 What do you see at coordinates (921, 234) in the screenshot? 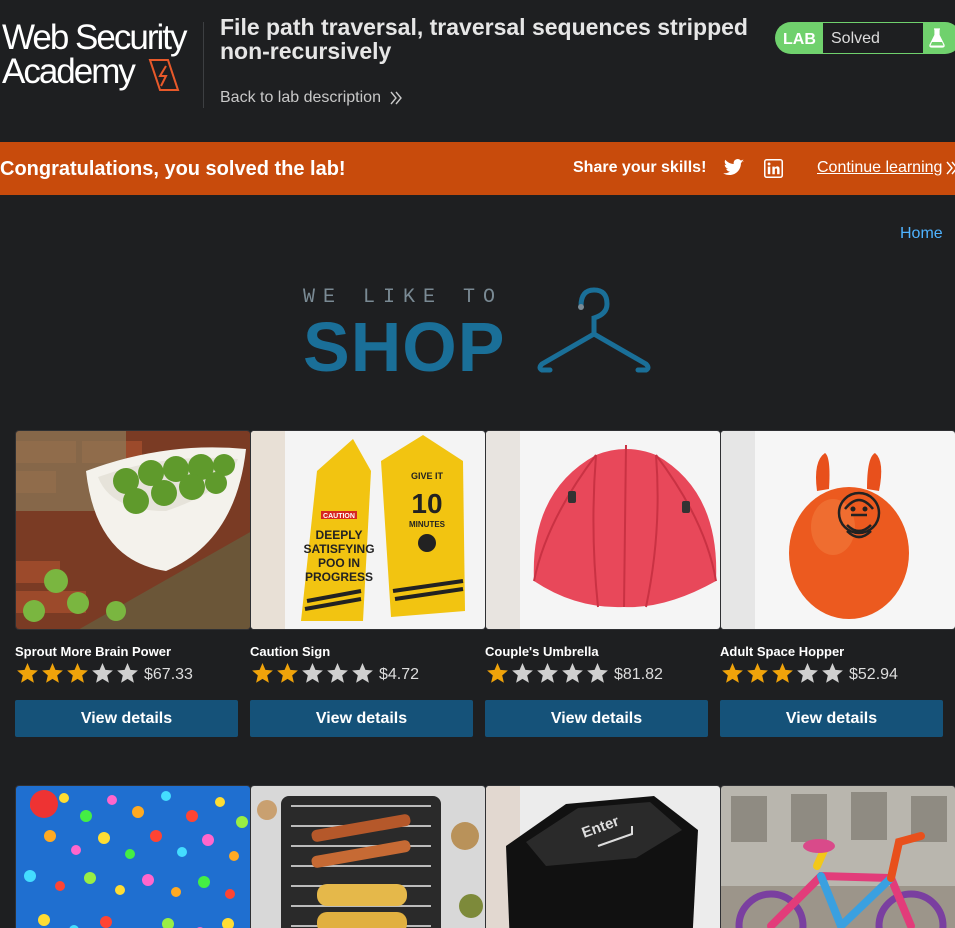
I see `home-link: Home` at bounding box center [921, 234].